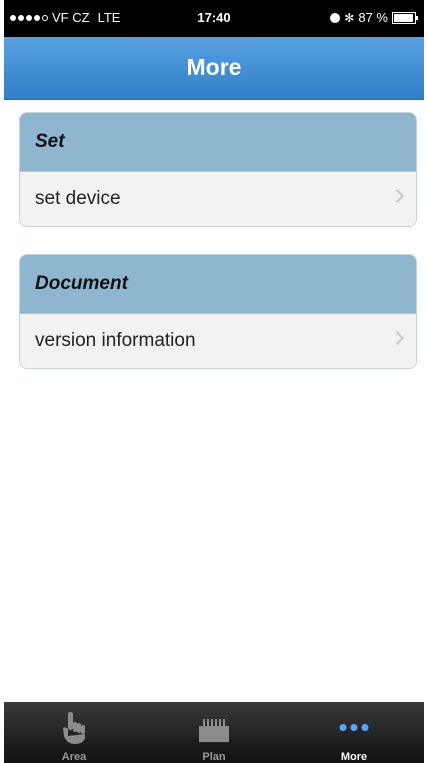  What do you see at coordinates (354, 727) in the screenshot?
I see `more-dots-icon` at bounding box center [354, 727].